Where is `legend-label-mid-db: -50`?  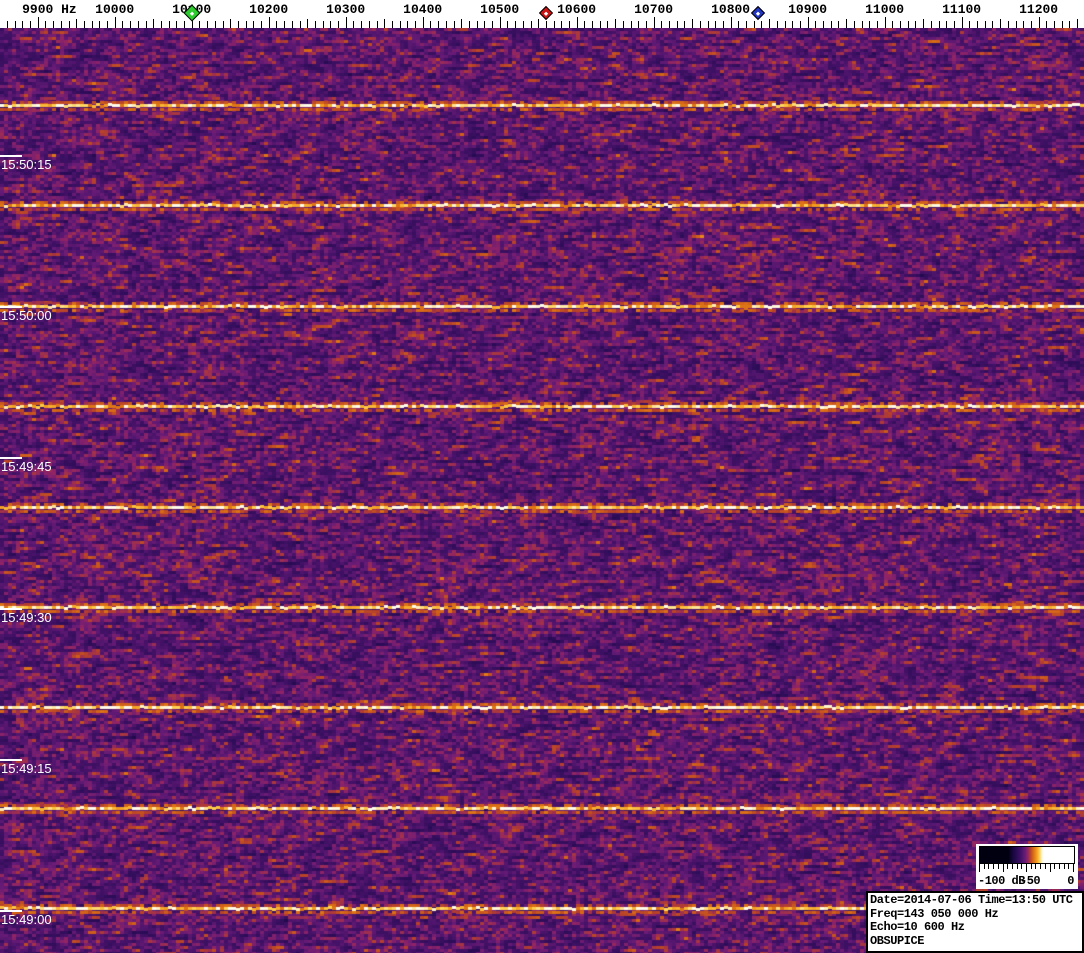 legend-label-mid-db: -50 is located at coordinates (1030, 881).